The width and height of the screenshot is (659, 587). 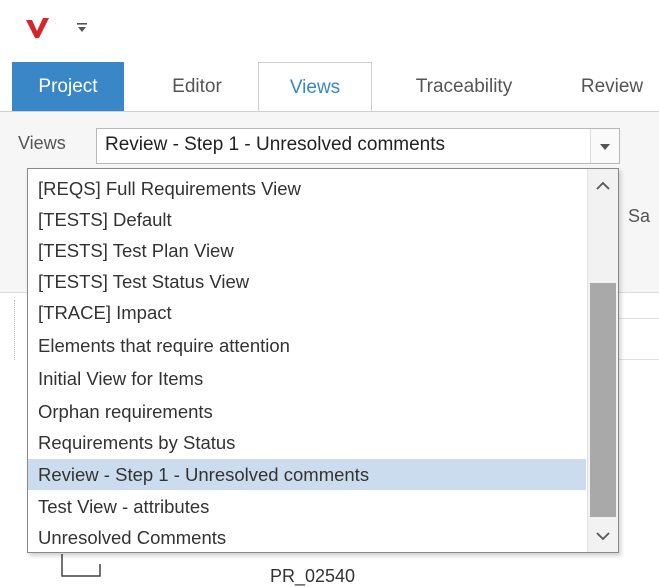 I want to click on item-type-icon, so click(x=81, y=565).